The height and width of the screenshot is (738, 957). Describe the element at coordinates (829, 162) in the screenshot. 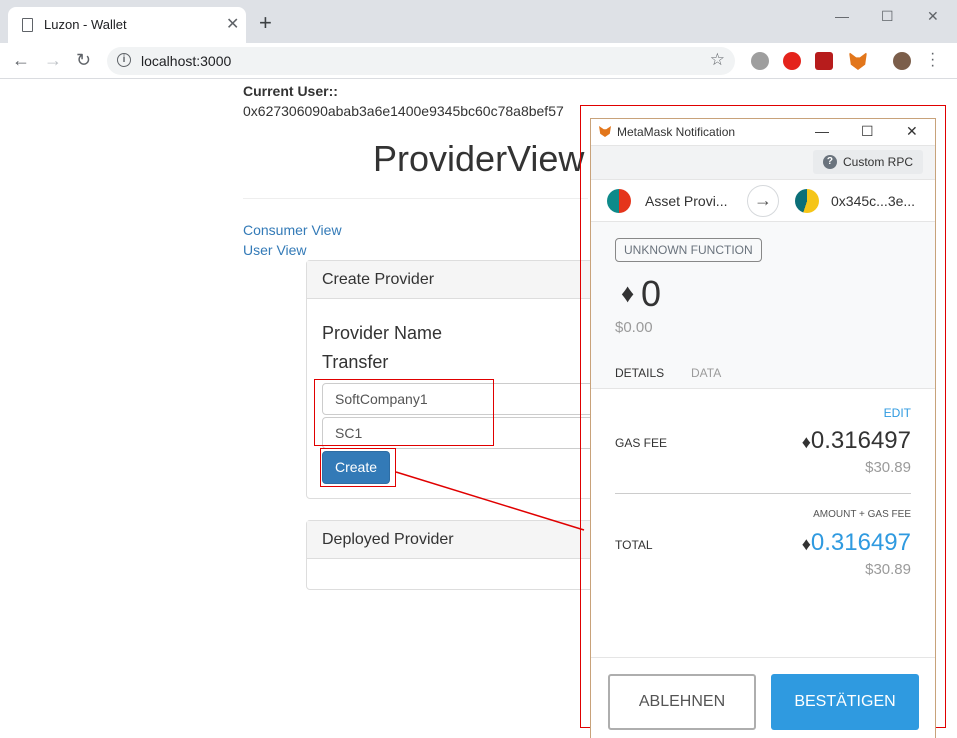

I see `question-icon: ?` at that location.